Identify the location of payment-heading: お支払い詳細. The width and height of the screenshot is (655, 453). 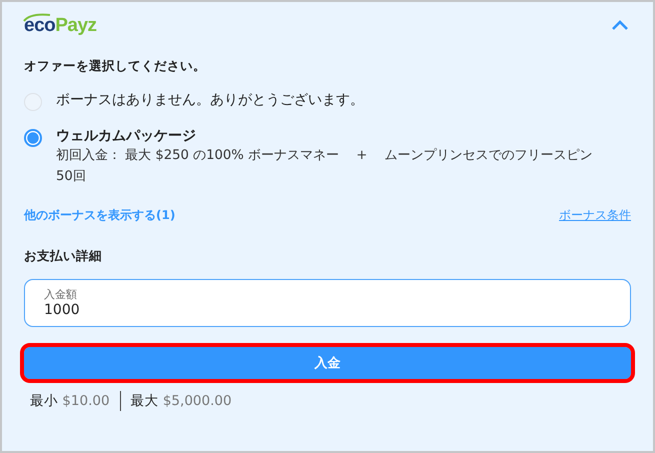
(63, 256).